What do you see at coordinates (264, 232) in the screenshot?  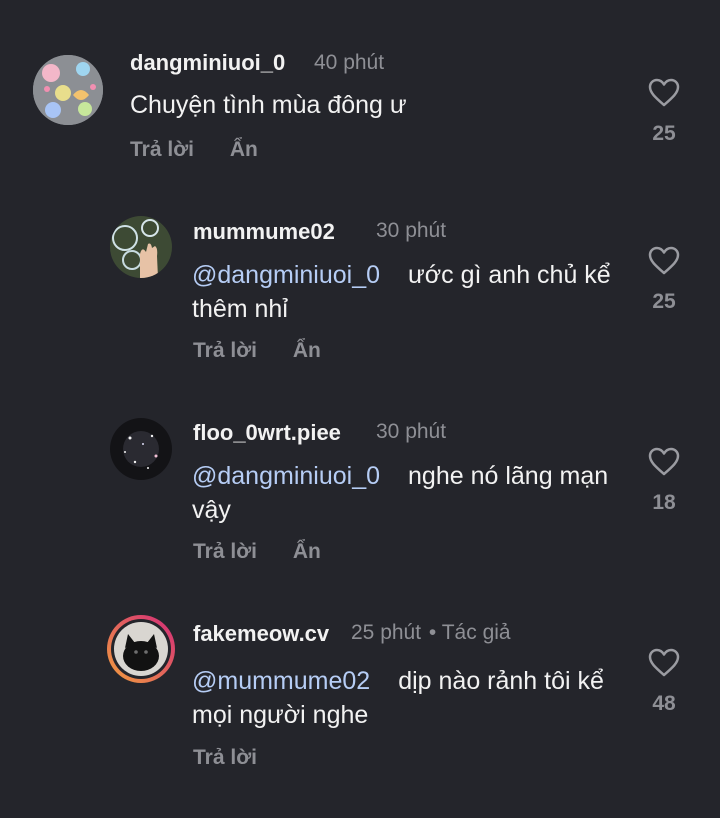 I see `comment-username: mummume02` at bounding box center [264, 232].